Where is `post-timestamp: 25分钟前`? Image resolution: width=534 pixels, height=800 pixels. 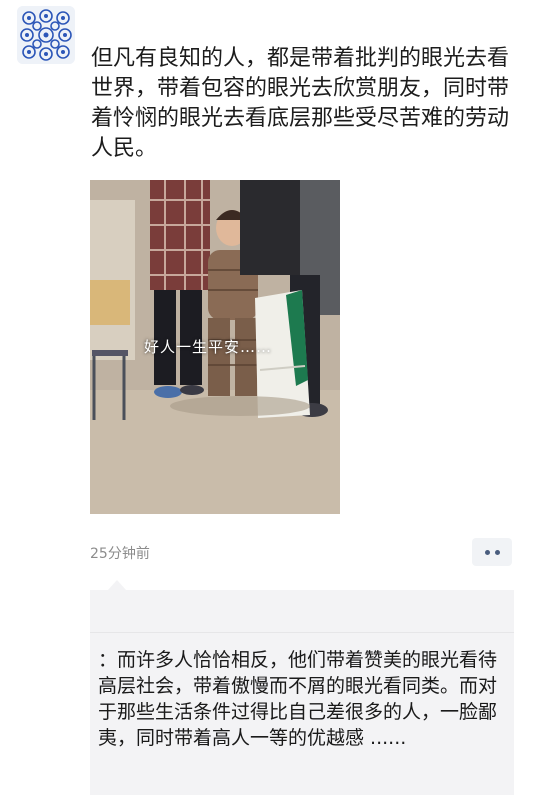
post-timestamp: 25分钟前 is located at coordinates (120, 554).